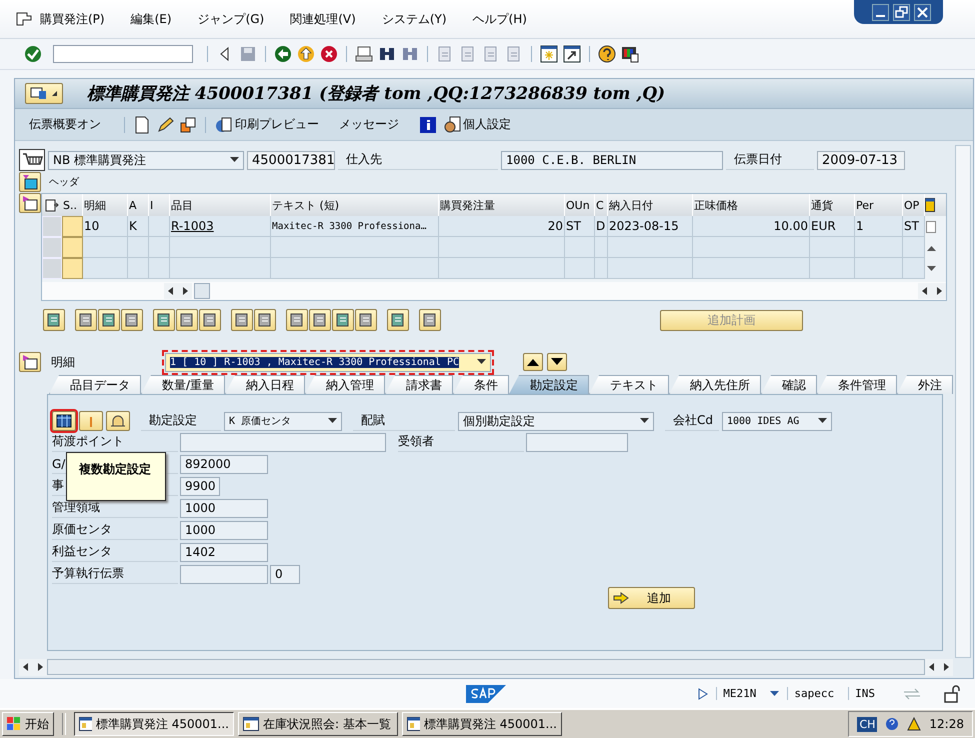 This screenshot has height=738, width=975. I want to click on menu-item: 関連処理(V), so click(323, 19).